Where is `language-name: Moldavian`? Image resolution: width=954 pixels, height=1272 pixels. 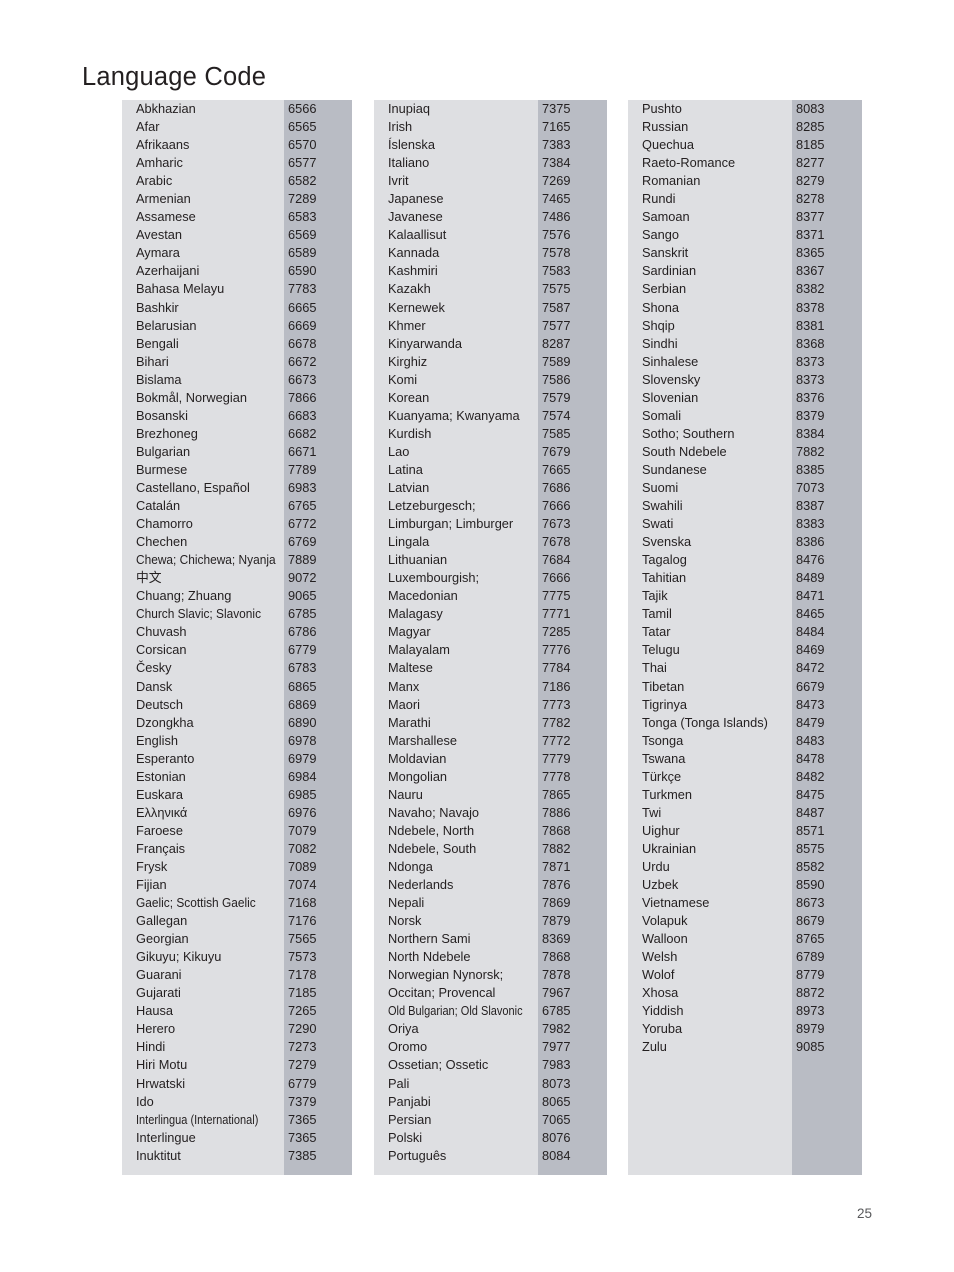
language-name: Moldavian is located at coordinates (417, 758).